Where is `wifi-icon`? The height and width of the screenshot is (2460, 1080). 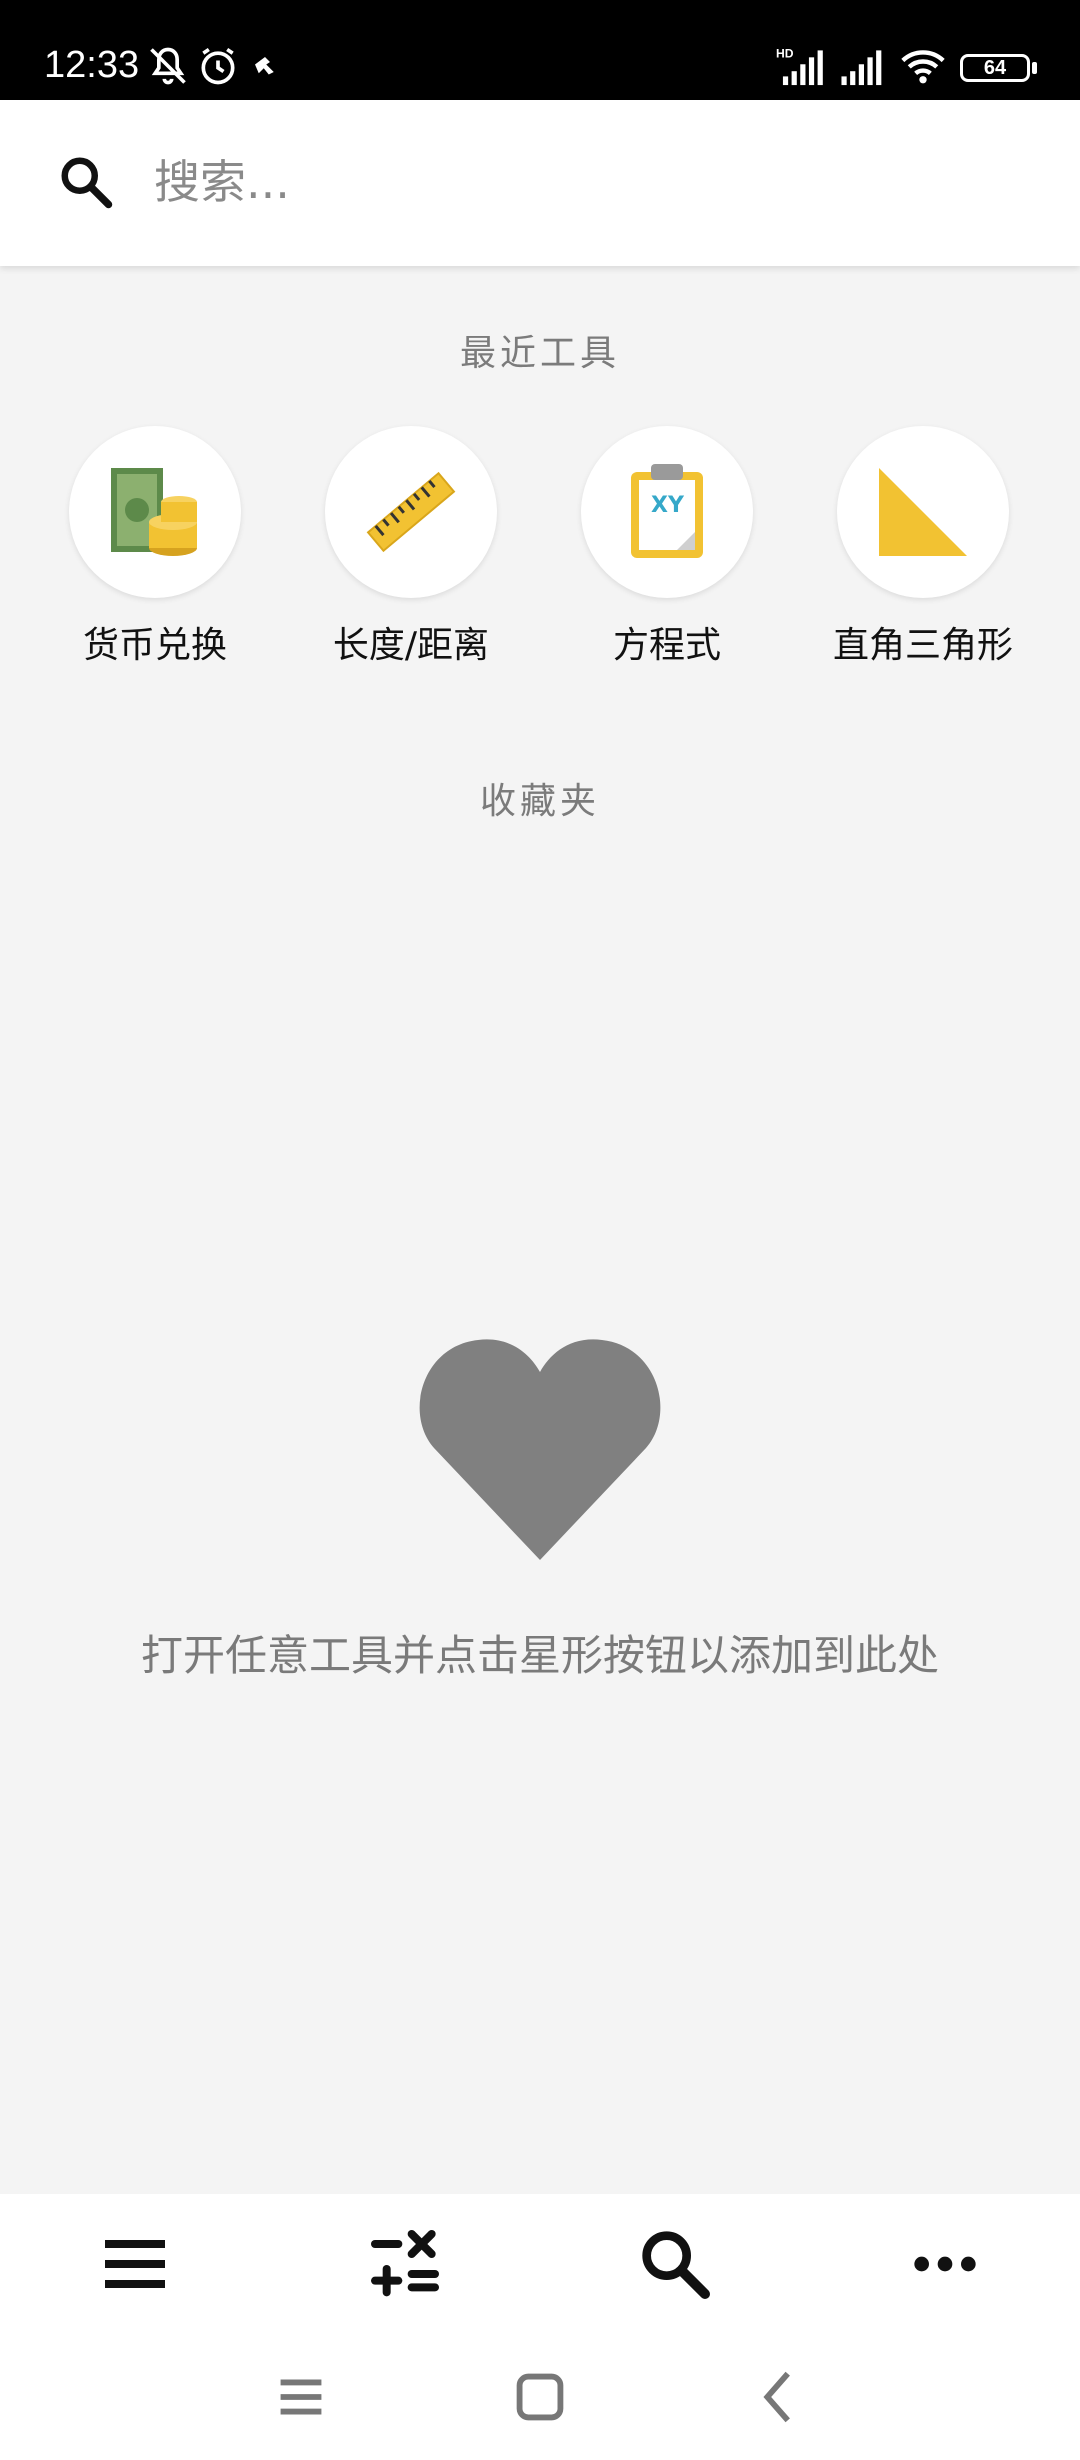
wifi-icon is located at coordinates (923, 66).